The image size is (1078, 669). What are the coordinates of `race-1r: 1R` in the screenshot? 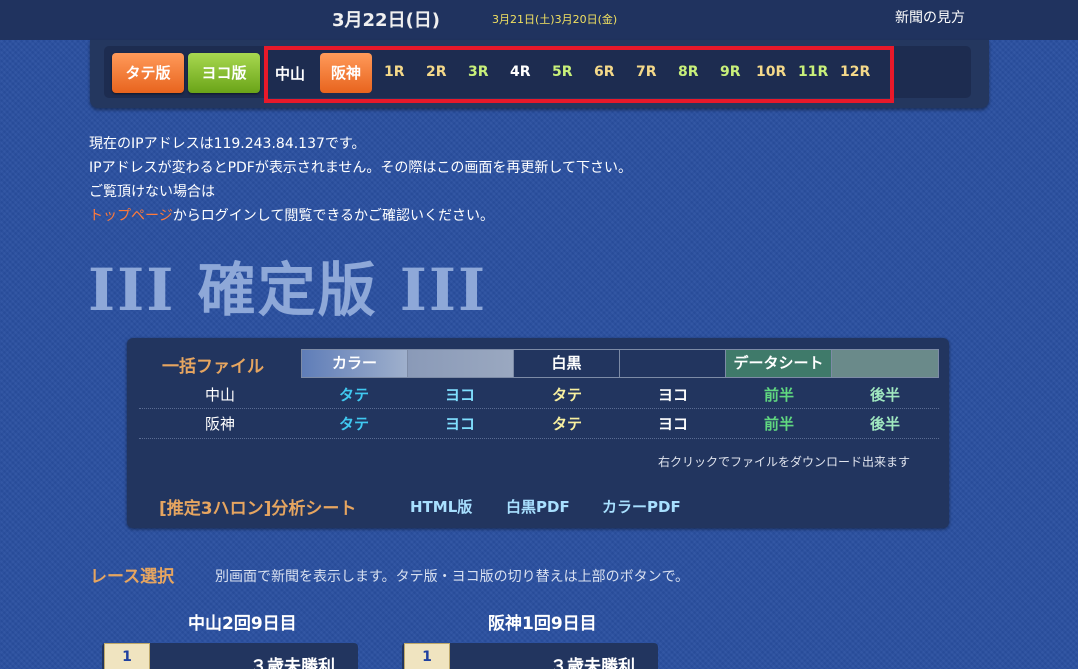 It's located at (394, 72).